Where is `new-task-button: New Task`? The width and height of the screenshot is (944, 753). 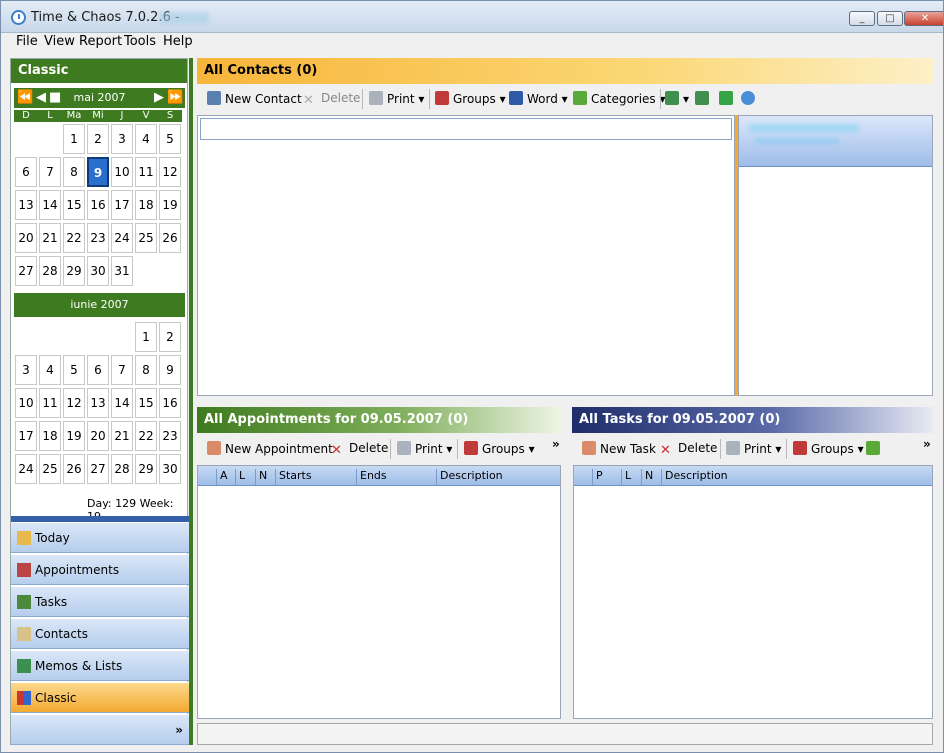
new-task-button: New Task is located at coordinates (619, 448).